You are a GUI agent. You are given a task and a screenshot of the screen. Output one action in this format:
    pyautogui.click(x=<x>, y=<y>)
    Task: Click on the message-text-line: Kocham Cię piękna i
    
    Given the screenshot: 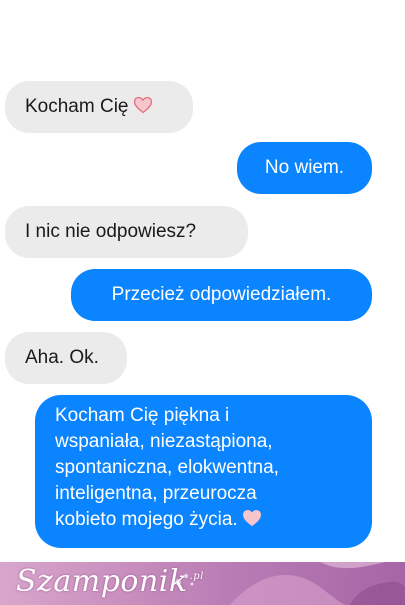 What is the action you would take?
    pyautogui.click(x=142, y=415)
    